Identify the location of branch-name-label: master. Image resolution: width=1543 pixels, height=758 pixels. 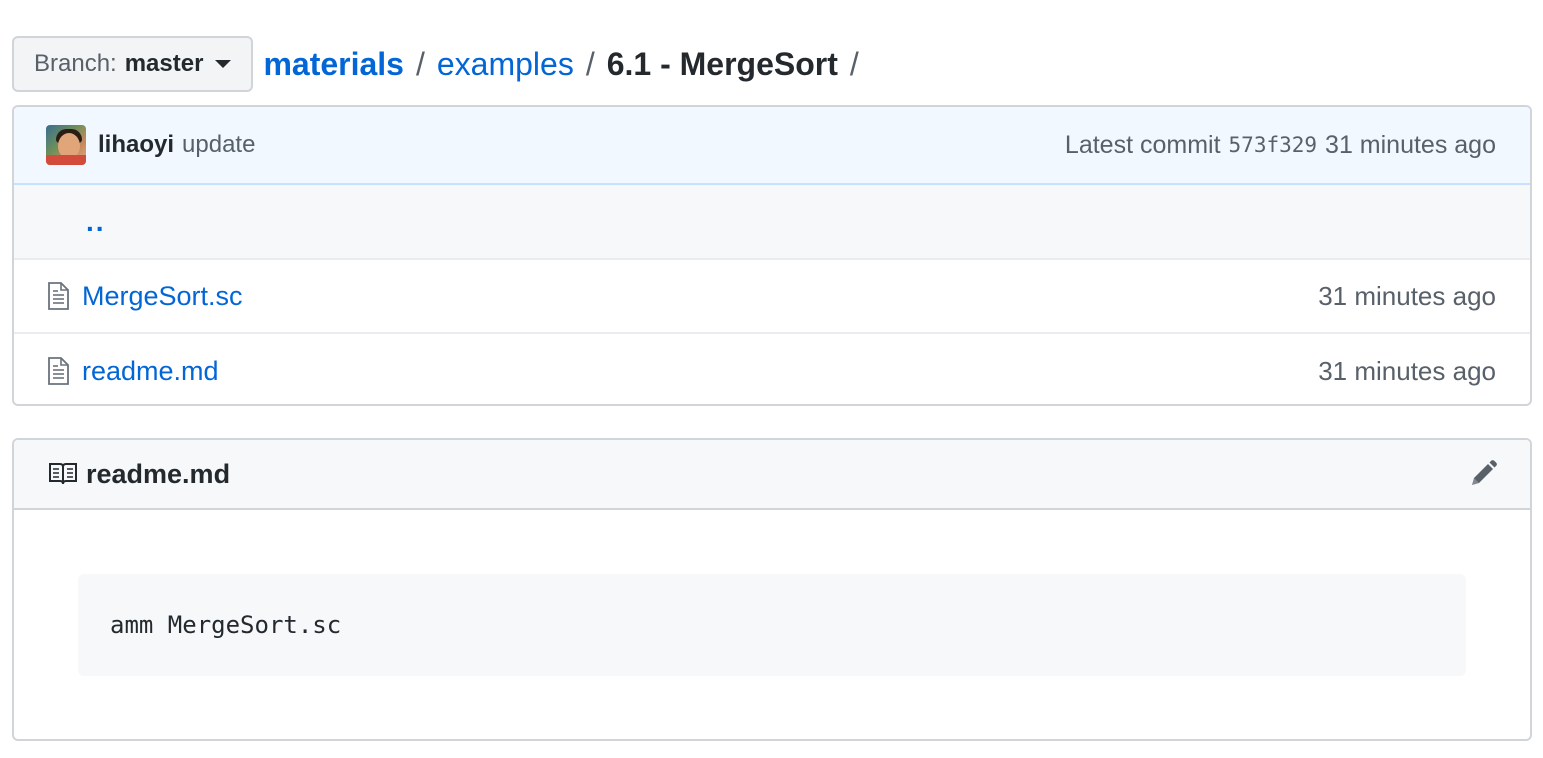
(164, 63).